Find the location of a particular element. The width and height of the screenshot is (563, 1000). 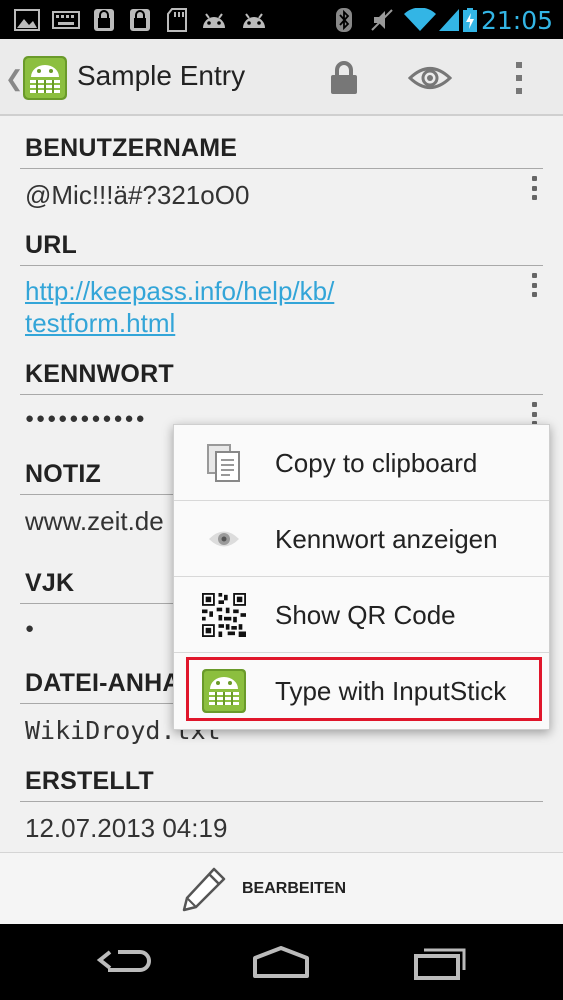

menu-item-label: Type with InputStick is located at coordinates (391, 691).